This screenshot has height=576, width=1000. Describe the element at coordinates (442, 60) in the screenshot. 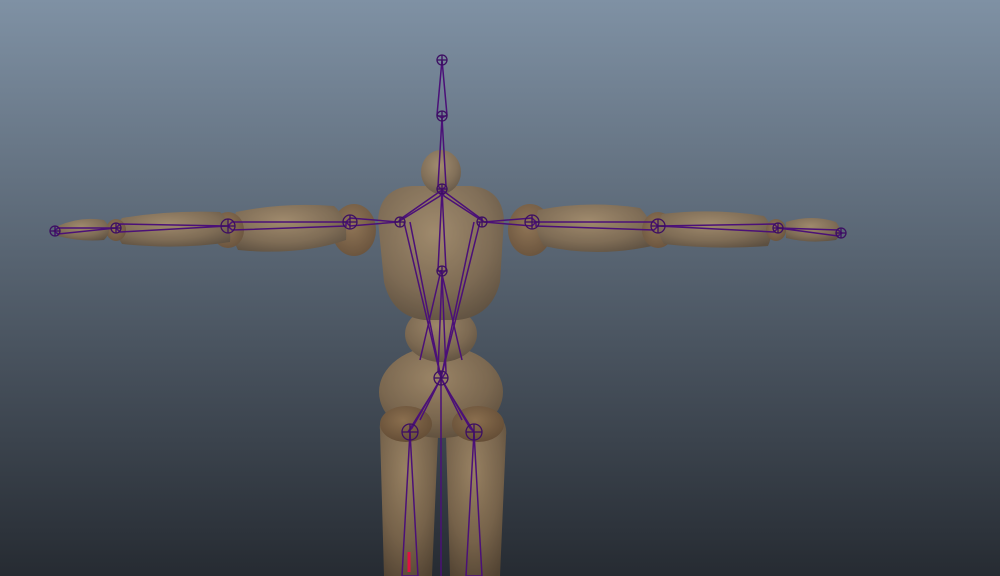

I see `joint-head-end` at that location.